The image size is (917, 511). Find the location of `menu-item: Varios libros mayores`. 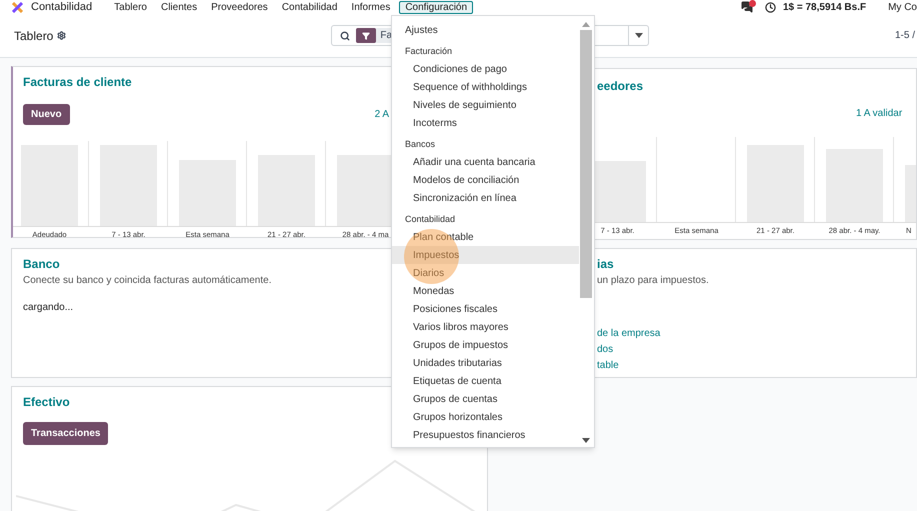

menu-item: Varios libros mayores is located at coordinates (485, 327).